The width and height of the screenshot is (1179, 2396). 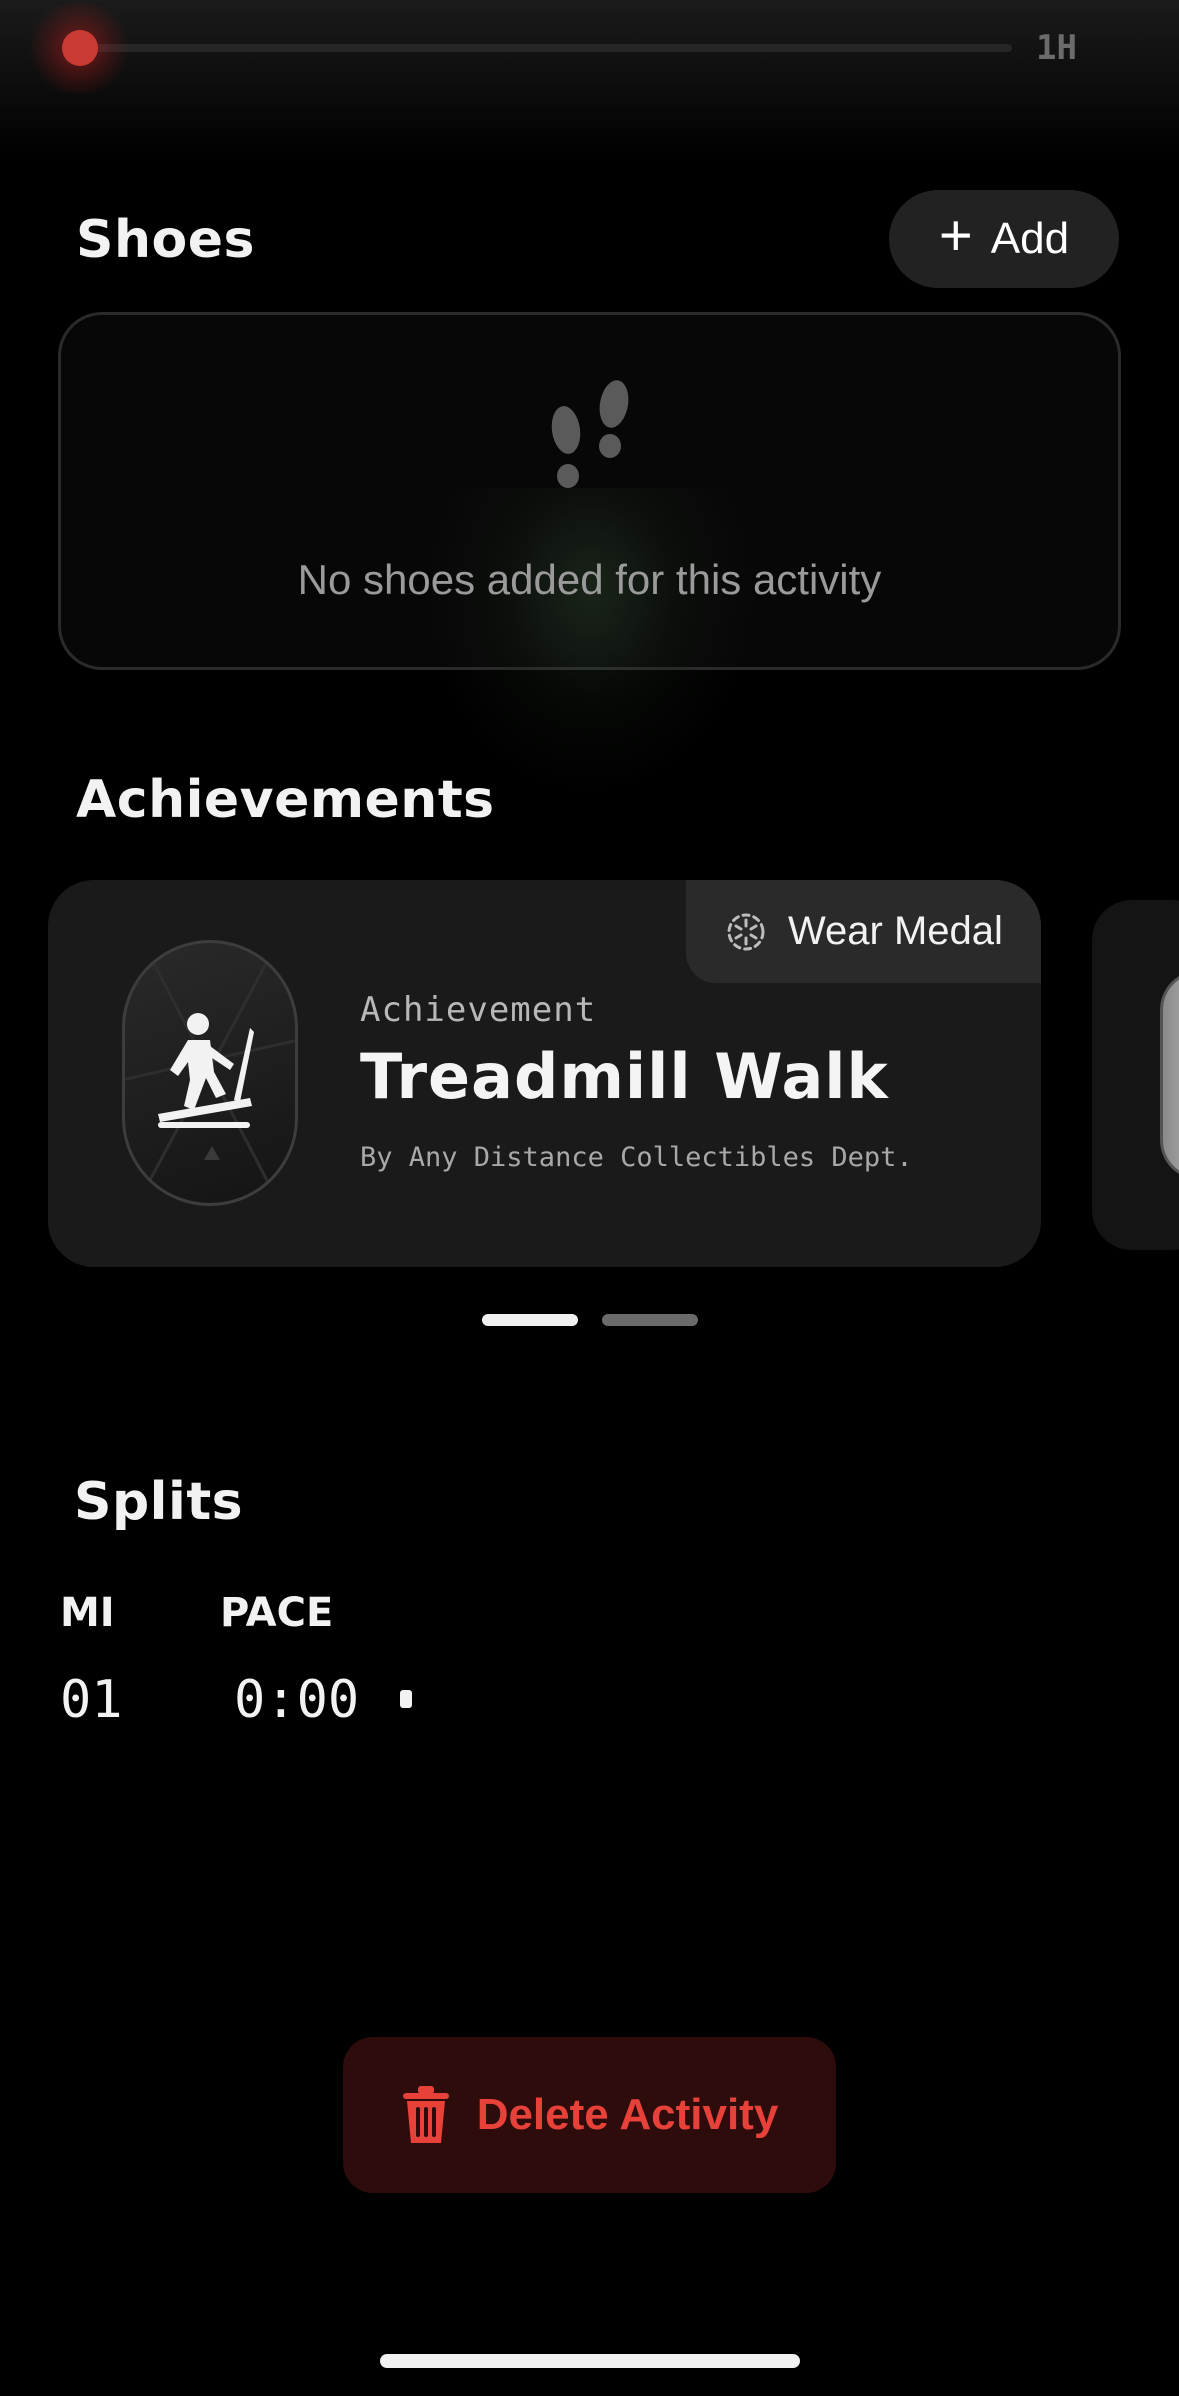 What do you see at coordinates (590, 638) in the screenshot?
I see `shoes-glow` at bounding box center [590, 638].